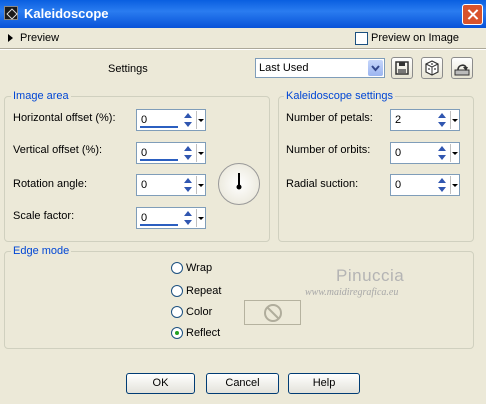  What do you see at coordinates (398, 185) in the screenshot?
I see `radial-suction-value: 0` at bounding box center [398, 185].